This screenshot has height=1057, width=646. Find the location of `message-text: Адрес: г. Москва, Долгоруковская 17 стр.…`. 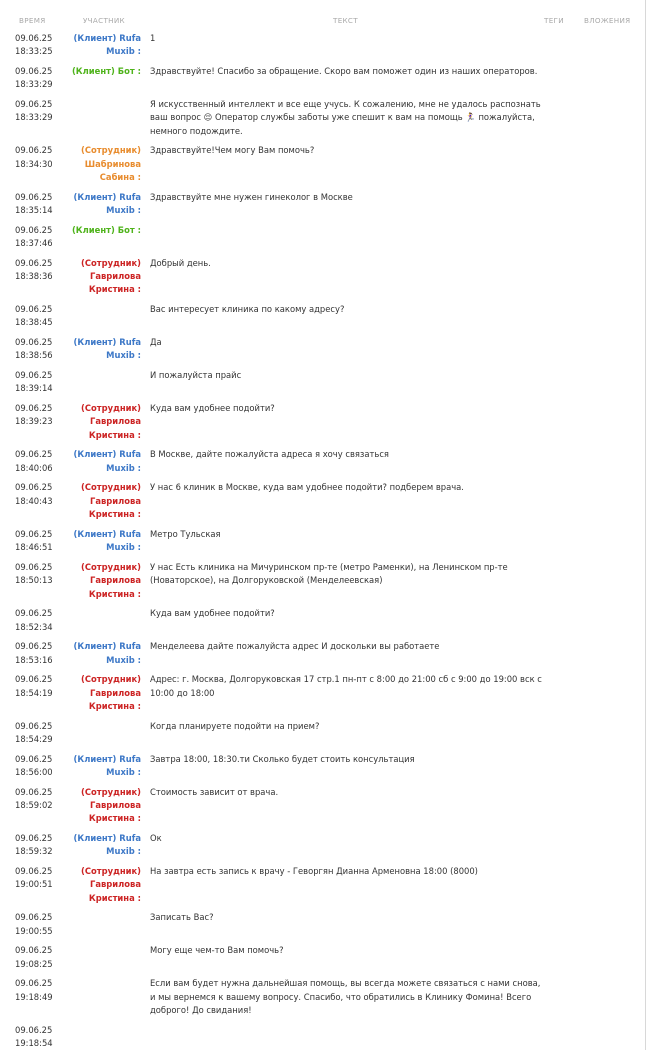

message-text: Адрес: г. Москва, Долгоруковская 17 стр.… is located at coordinates (346, 686).